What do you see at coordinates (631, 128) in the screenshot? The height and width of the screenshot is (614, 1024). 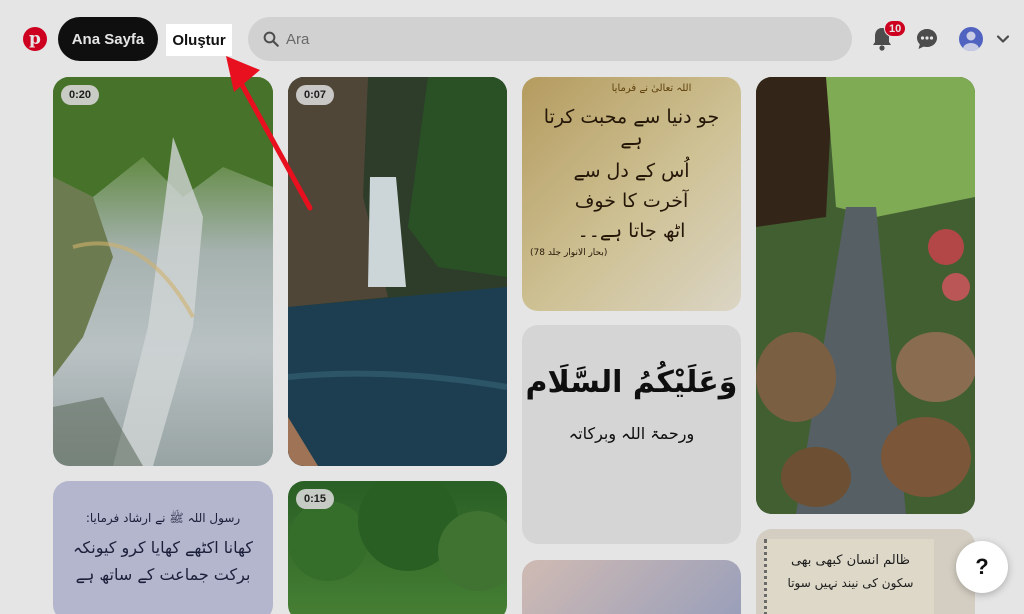 I see `quote-line: جو دنیا سے محبت کرتا ہے` at bounding box center [631, 128].